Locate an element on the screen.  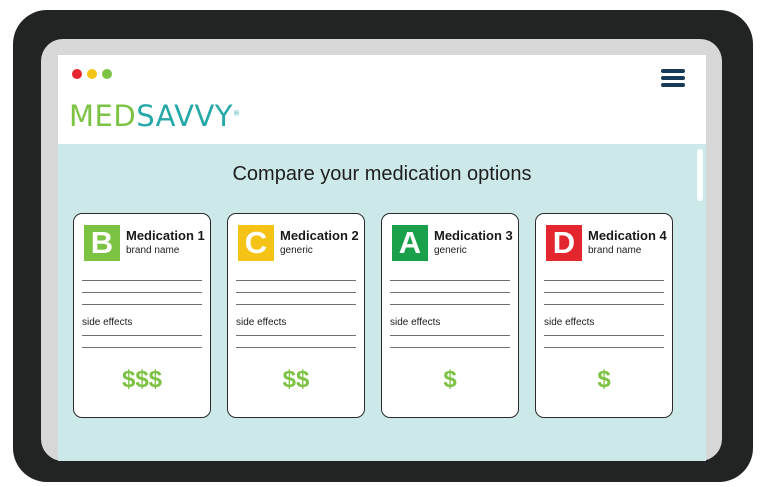
logo-med-text: MED is located at coordinates (103, 116).